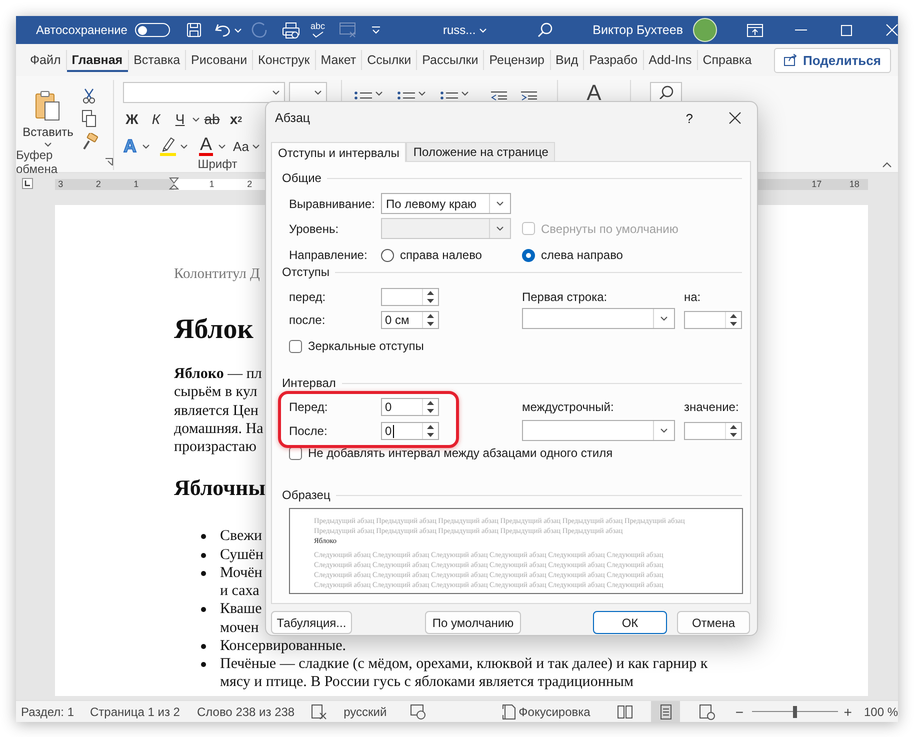 The height and width of the screenshot is (737, 914). I want to click on ribbon-tab: Рассылки, so click(450, 60).